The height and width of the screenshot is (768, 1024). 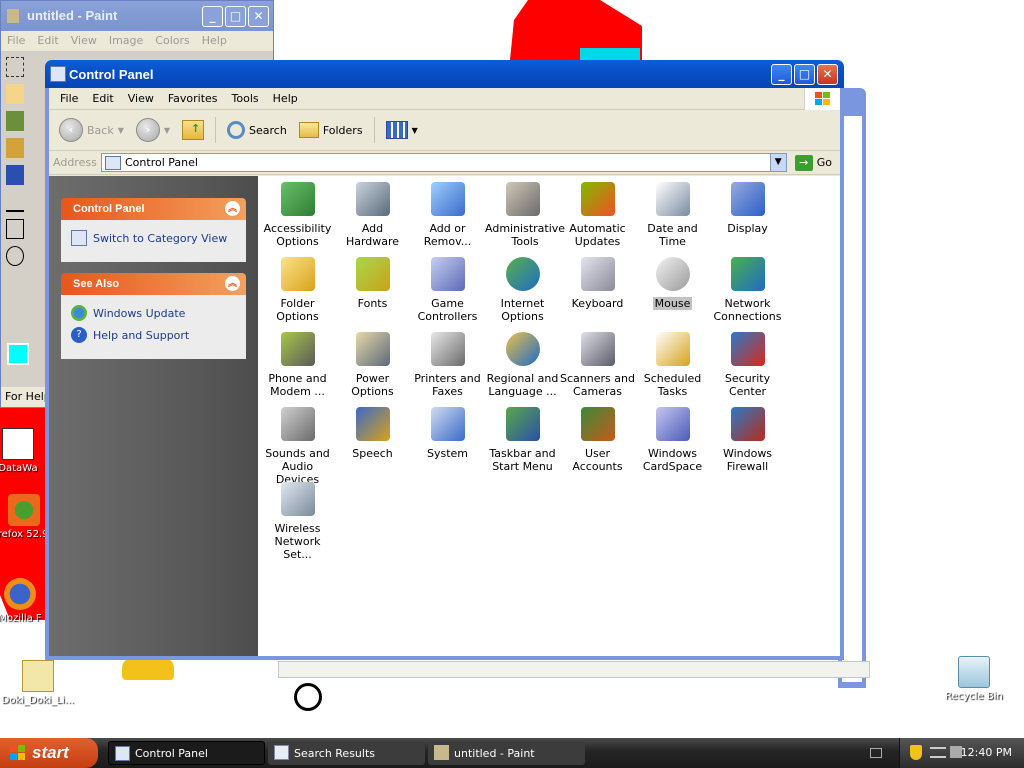 I want to click on address-dropdown-button: ▼, so click(x=777, y=162).